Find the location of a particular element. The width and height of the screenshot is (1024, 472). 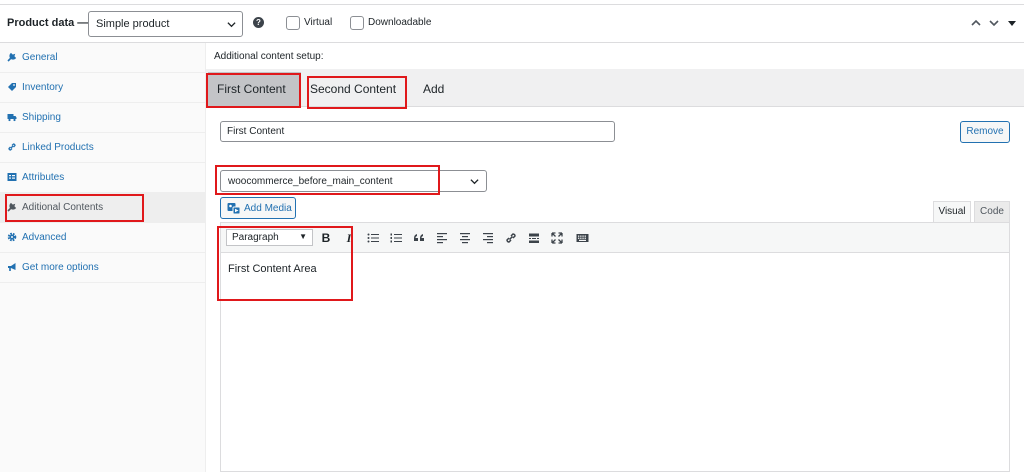

add-media-label: Add Media is located at coordinates (268, 208).